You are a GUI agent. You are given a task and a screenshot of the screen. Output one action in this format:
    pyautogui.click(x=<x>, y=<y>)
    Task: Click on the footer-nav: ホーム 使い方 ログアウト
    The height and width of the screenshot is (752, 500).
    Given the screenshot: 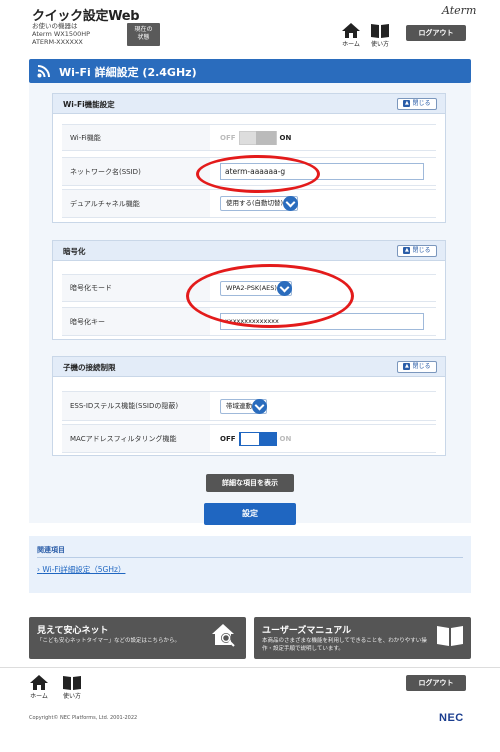 What is the action you would take?
    pyautogui.click(x=250, y=684)
    